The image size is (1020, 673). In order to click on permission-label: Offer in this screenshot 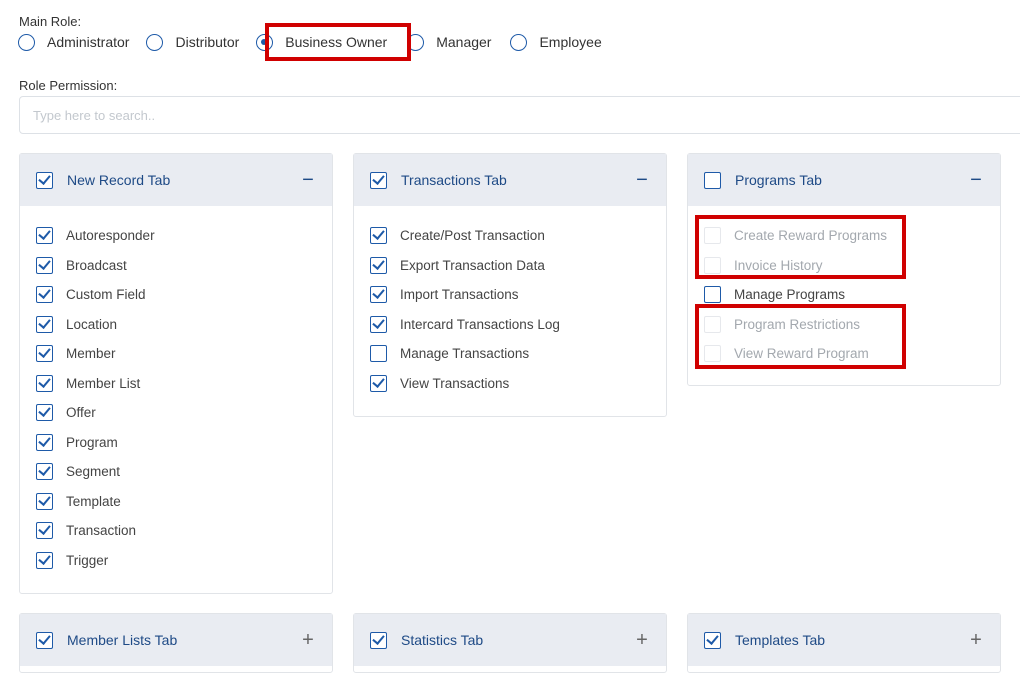, I will do `click(81, 413)`.